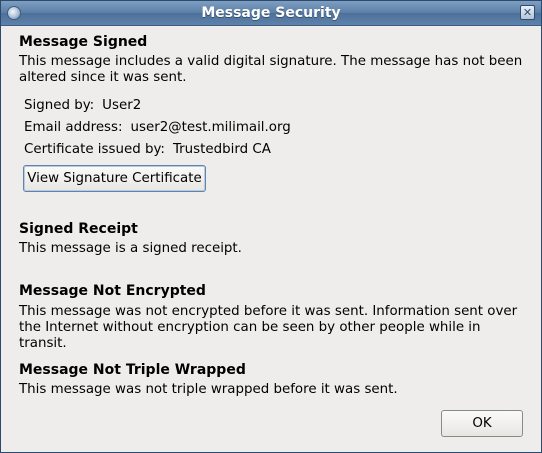  What do you see at coordinates (103, 77) in the screenshot?
I see `signed-description-line2: altered since it was sent.` at bounding box center [103, 77].